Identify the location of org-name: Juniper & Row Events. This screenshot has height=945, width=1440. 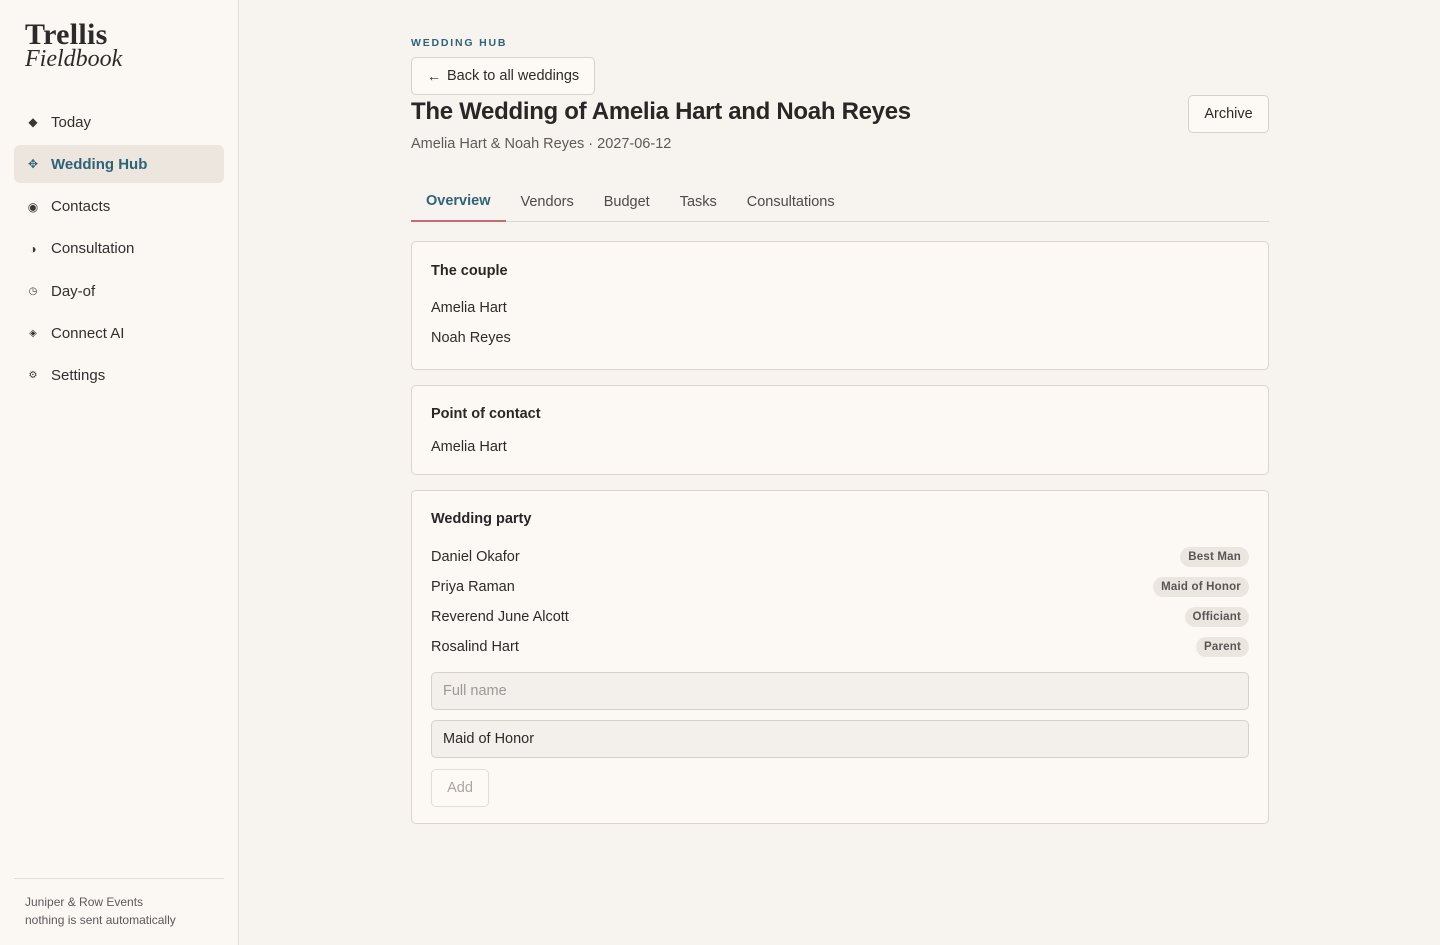
(84, 902).